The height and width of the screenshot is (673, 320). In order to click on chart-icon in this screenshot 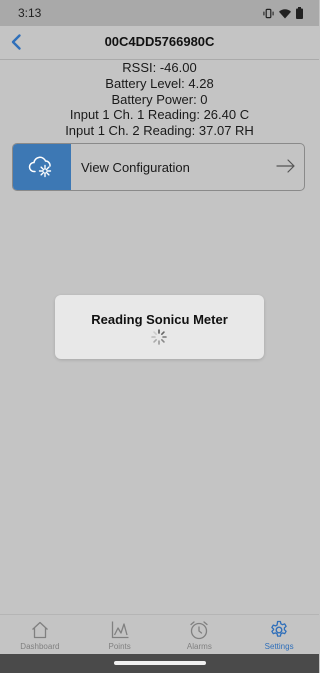, I will do `click(120, 630)`.